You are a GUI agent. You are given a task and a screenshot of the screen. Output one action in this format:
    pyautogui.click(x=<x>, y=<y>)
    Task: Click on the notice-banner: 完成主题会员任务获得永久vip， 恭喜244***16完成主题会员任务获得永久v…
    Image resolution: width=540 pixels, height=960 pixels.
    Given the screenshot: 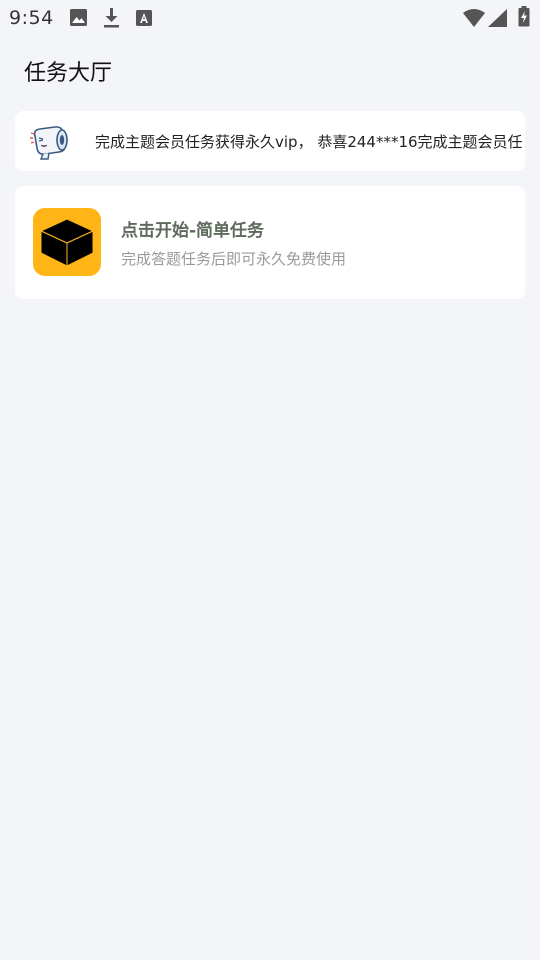 What is the action you would take?
    pyautogui.click(x=270, y=141)
    